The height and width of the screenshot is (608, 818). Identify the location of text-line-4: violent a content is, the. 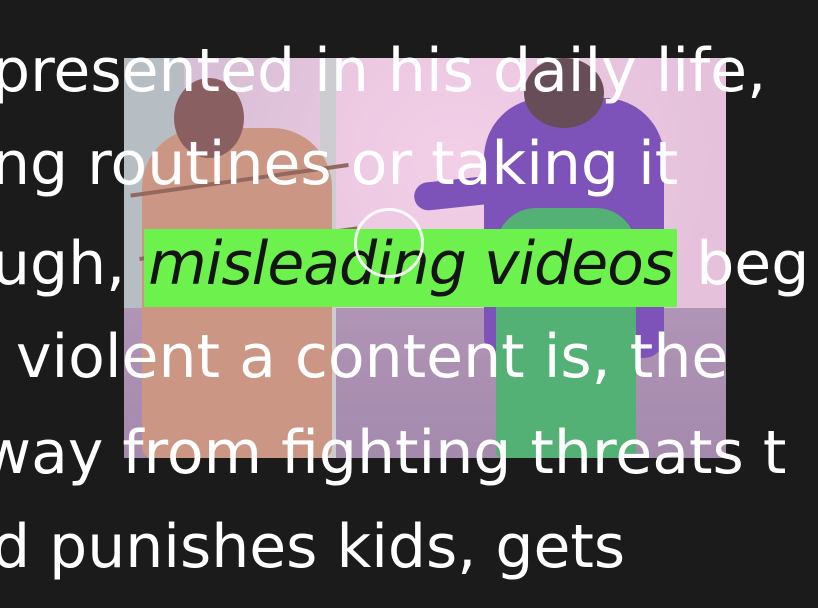
(372, 357).